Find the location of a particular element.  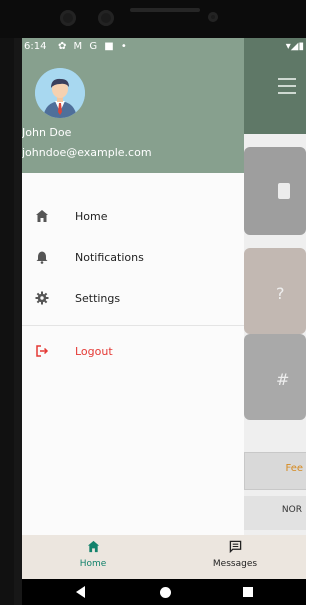

bottom-nav-messages: Messages is located at coordinates (235, 557).